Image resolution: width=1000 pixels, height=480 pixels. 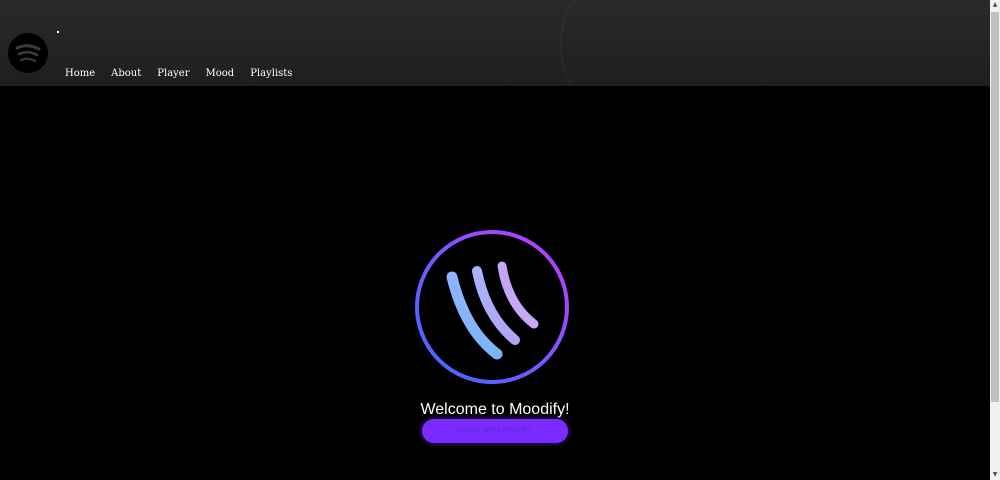 I want to click on moodify-logo-icon, so click(x=492, y=307).